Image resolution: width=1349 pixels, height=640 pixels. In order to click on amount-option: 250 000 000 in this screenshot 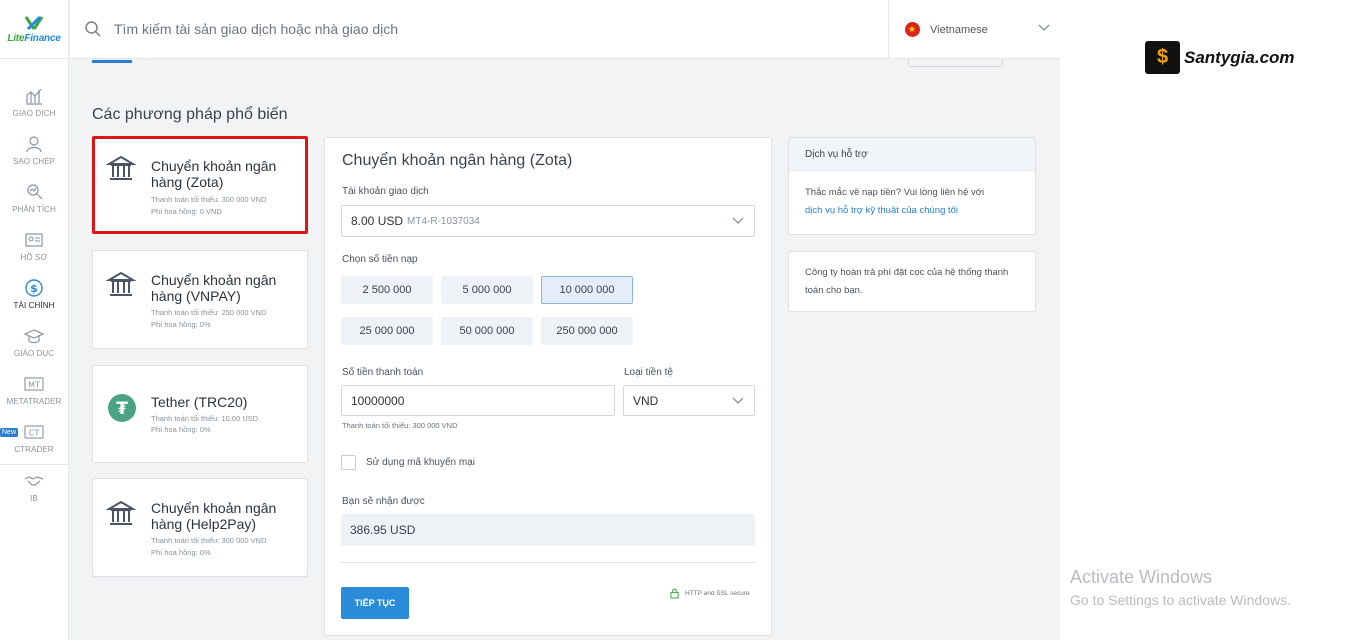, I will do `click(587, 331)`.